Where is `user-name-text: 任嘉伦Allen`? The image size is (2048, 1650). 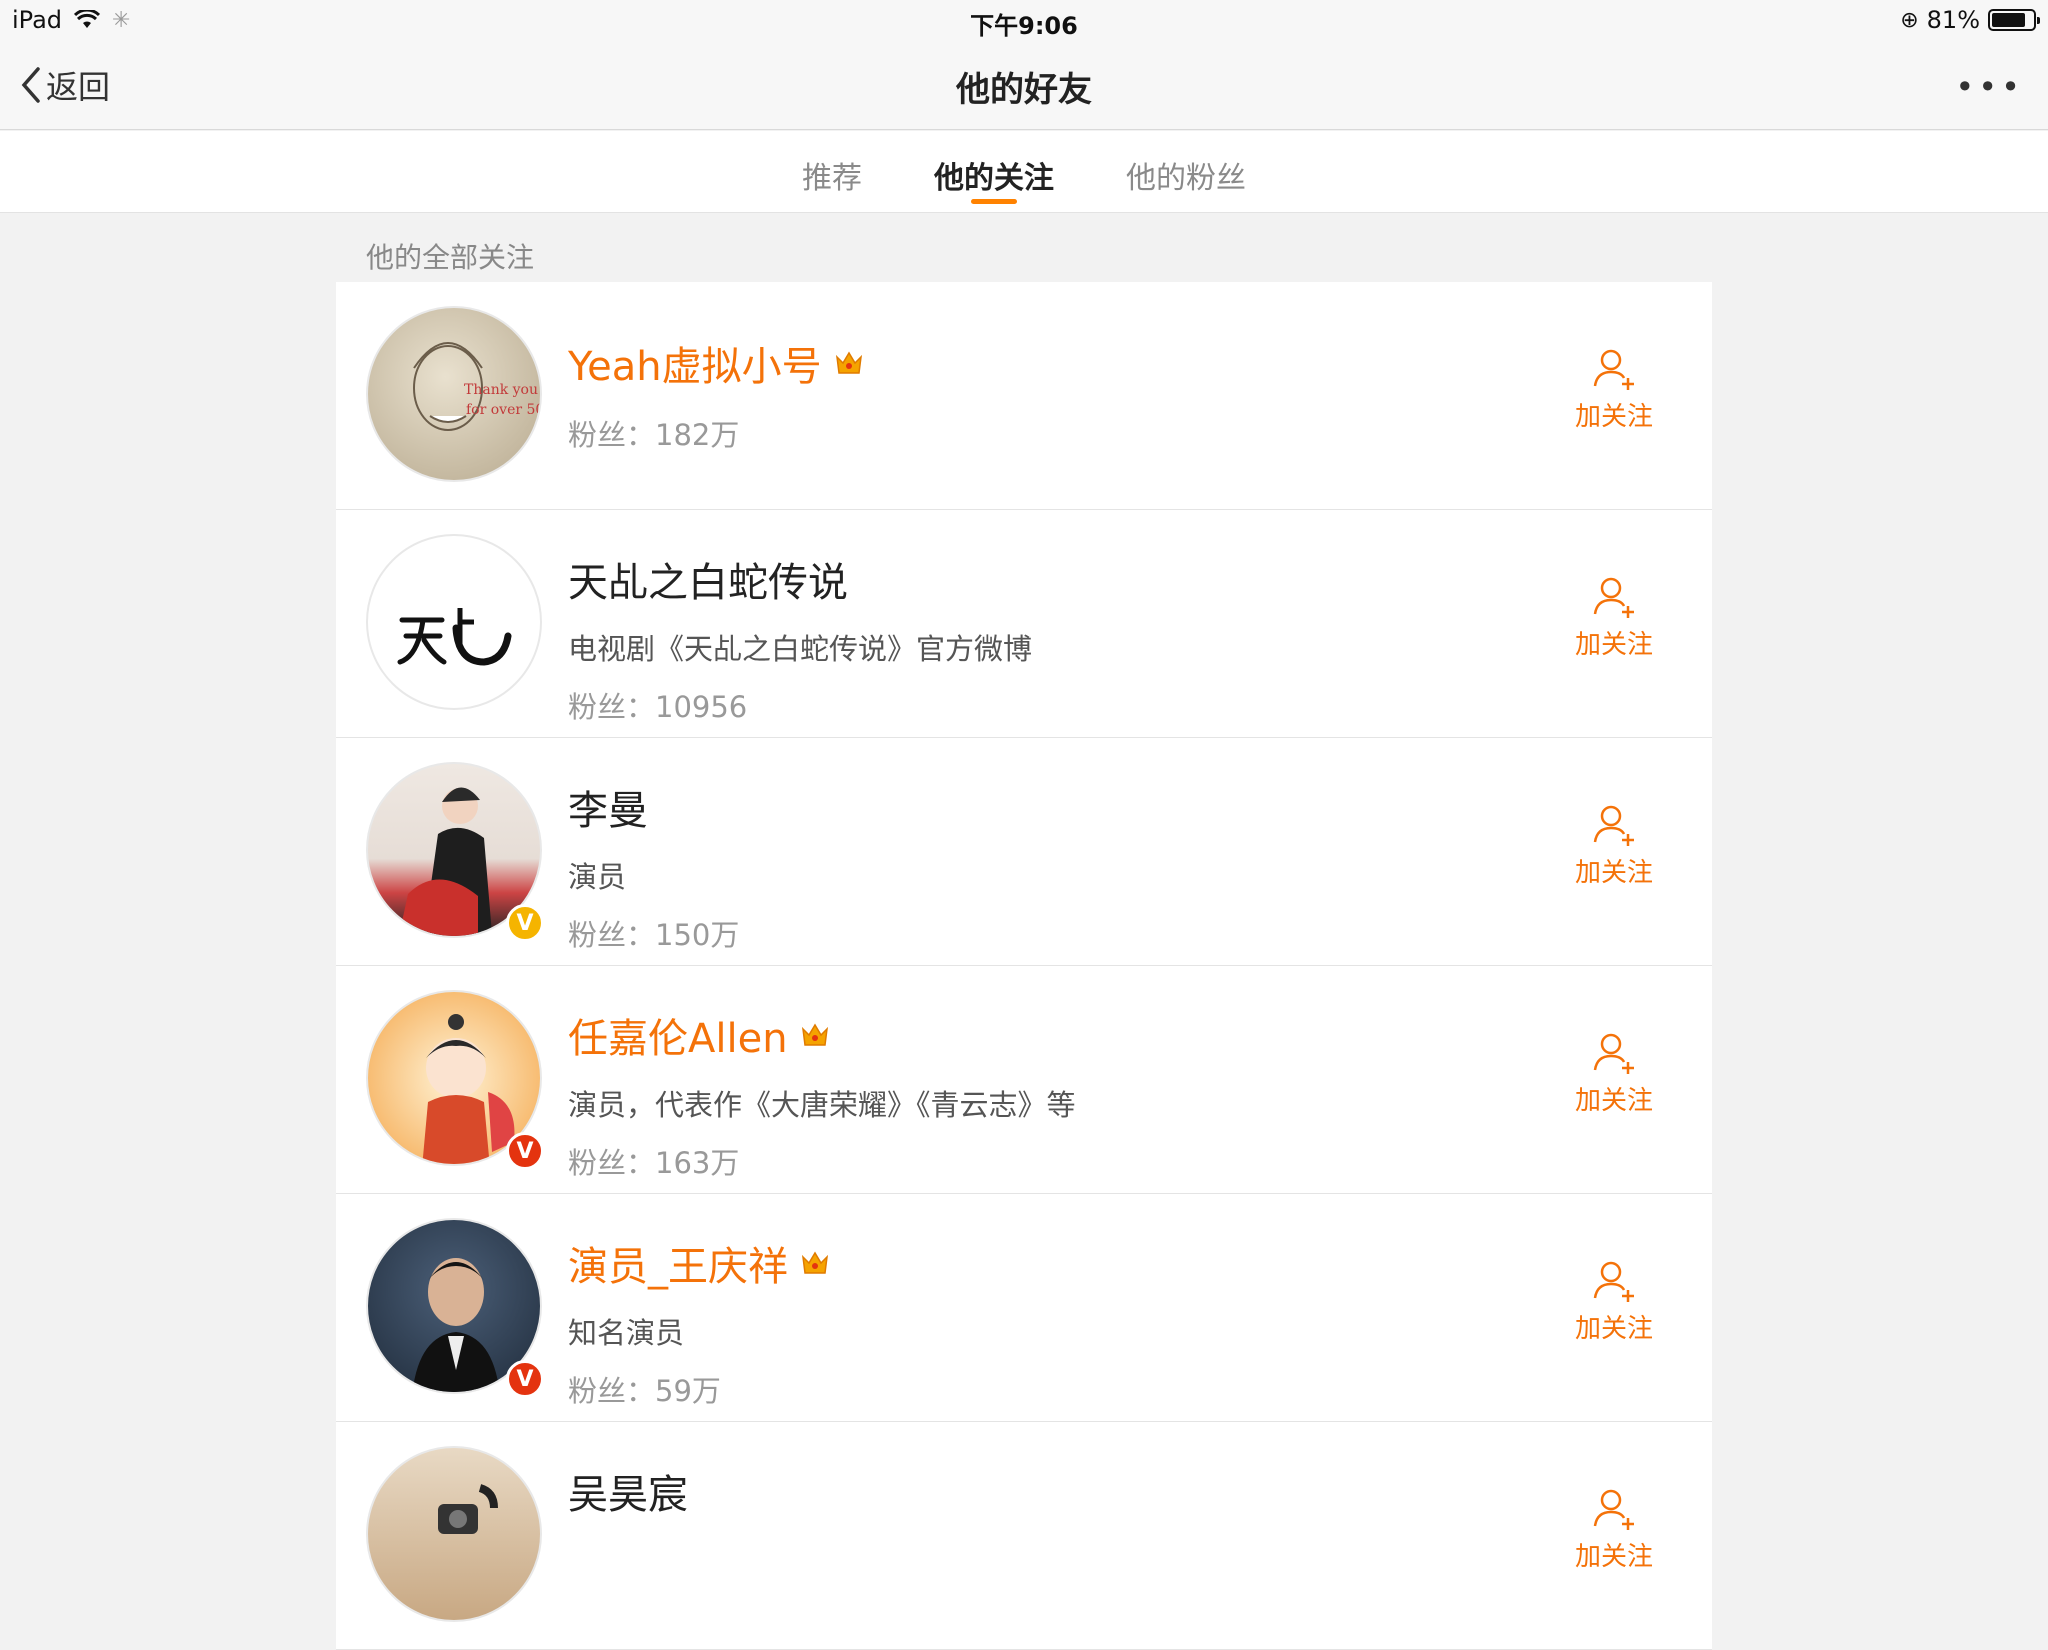 user-name-text: 任嘉伦Allen is located at coordinates (678, 1039).